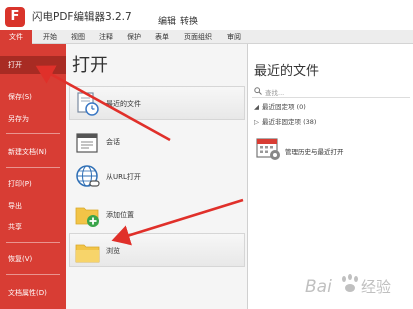  What do you see at coordinates (87, 253) in the screenshot?
I see `folder-icon` at bounding box center [87, 253].